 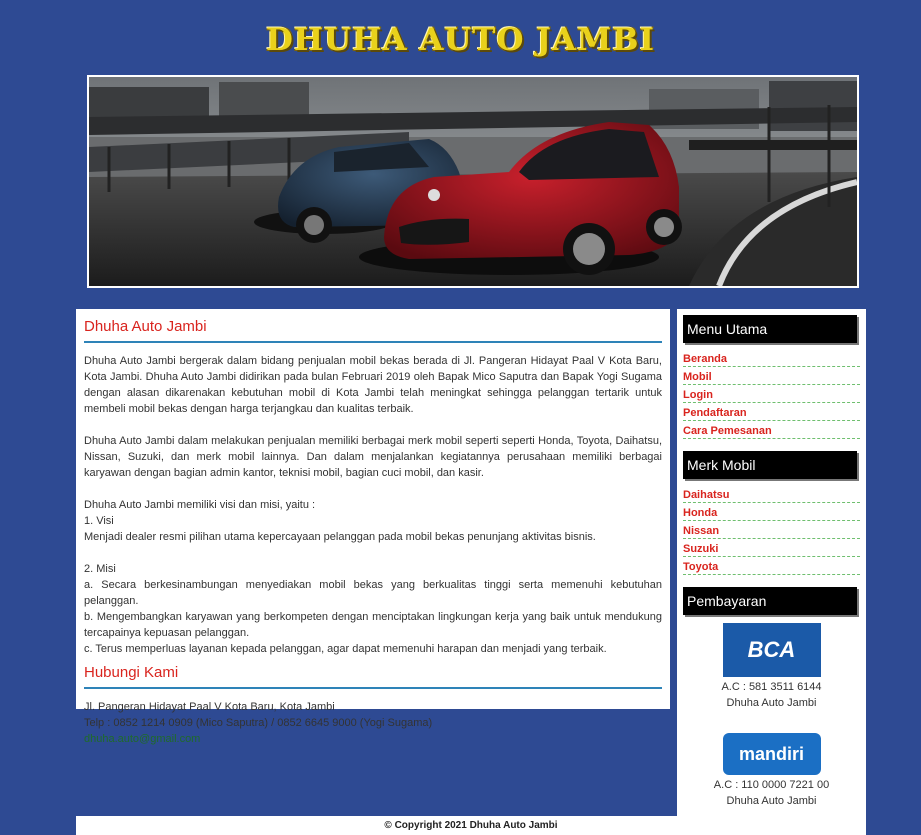 What do you see at coordinates (700, 549) in the screenshot?
I see `brand-link-suzuki: Suzuki` at bounding box center [700, 549].